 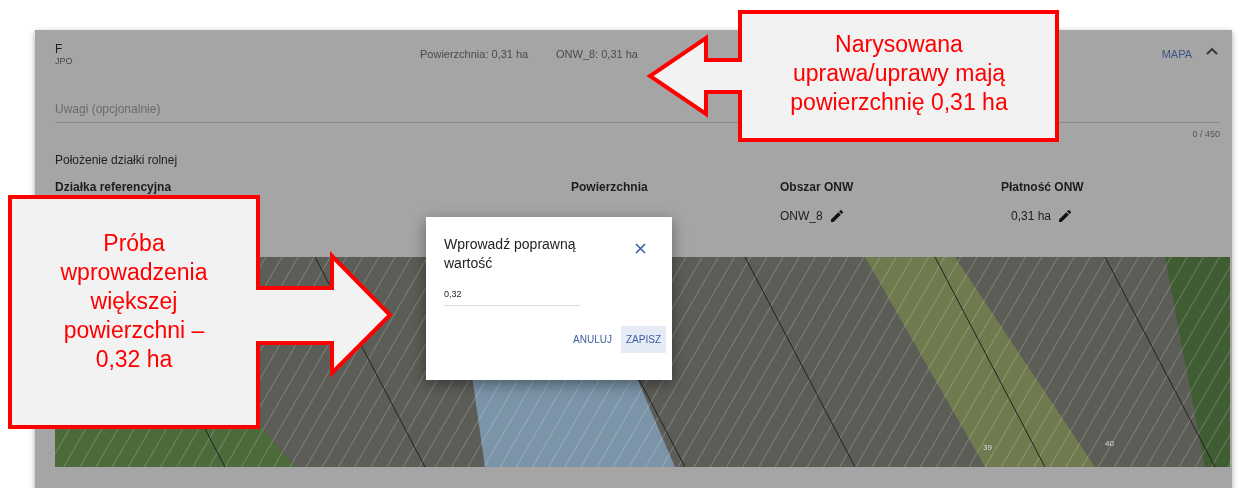 What do you see at coordinates (610, 187) in the screenshot?
I see `column-header: Powierzchnia` at bounding box center [610, 187].